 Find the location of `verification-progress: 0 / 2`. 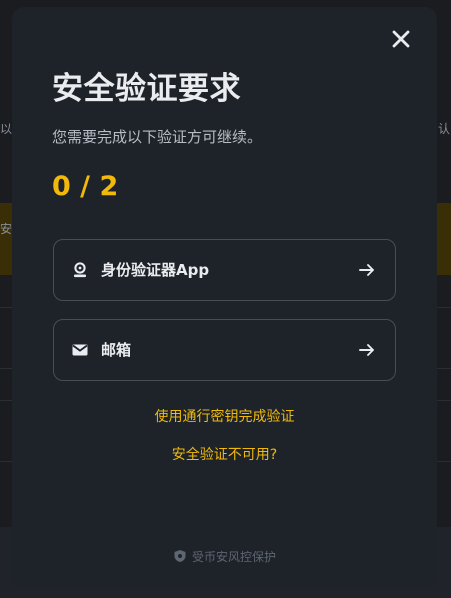

verification-progress: 0 / 2 is located at coordinates (85, 186).